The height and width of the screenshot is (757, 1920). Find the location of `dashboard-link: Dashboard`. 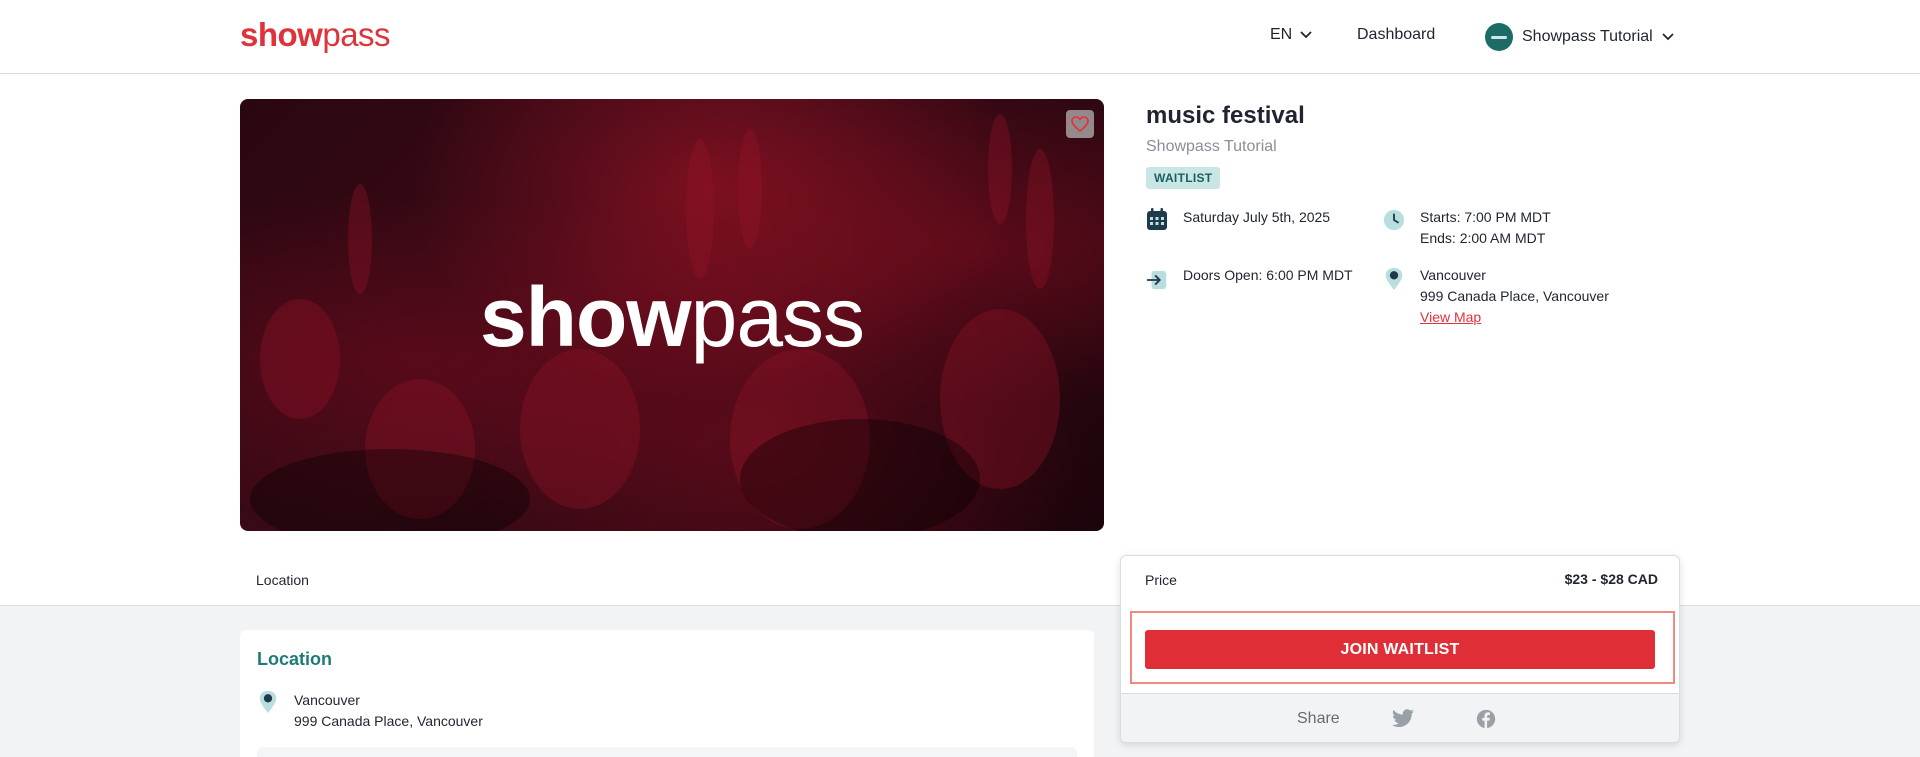

dashboard-link: Dashboard is located at coordinates (1396, 35).